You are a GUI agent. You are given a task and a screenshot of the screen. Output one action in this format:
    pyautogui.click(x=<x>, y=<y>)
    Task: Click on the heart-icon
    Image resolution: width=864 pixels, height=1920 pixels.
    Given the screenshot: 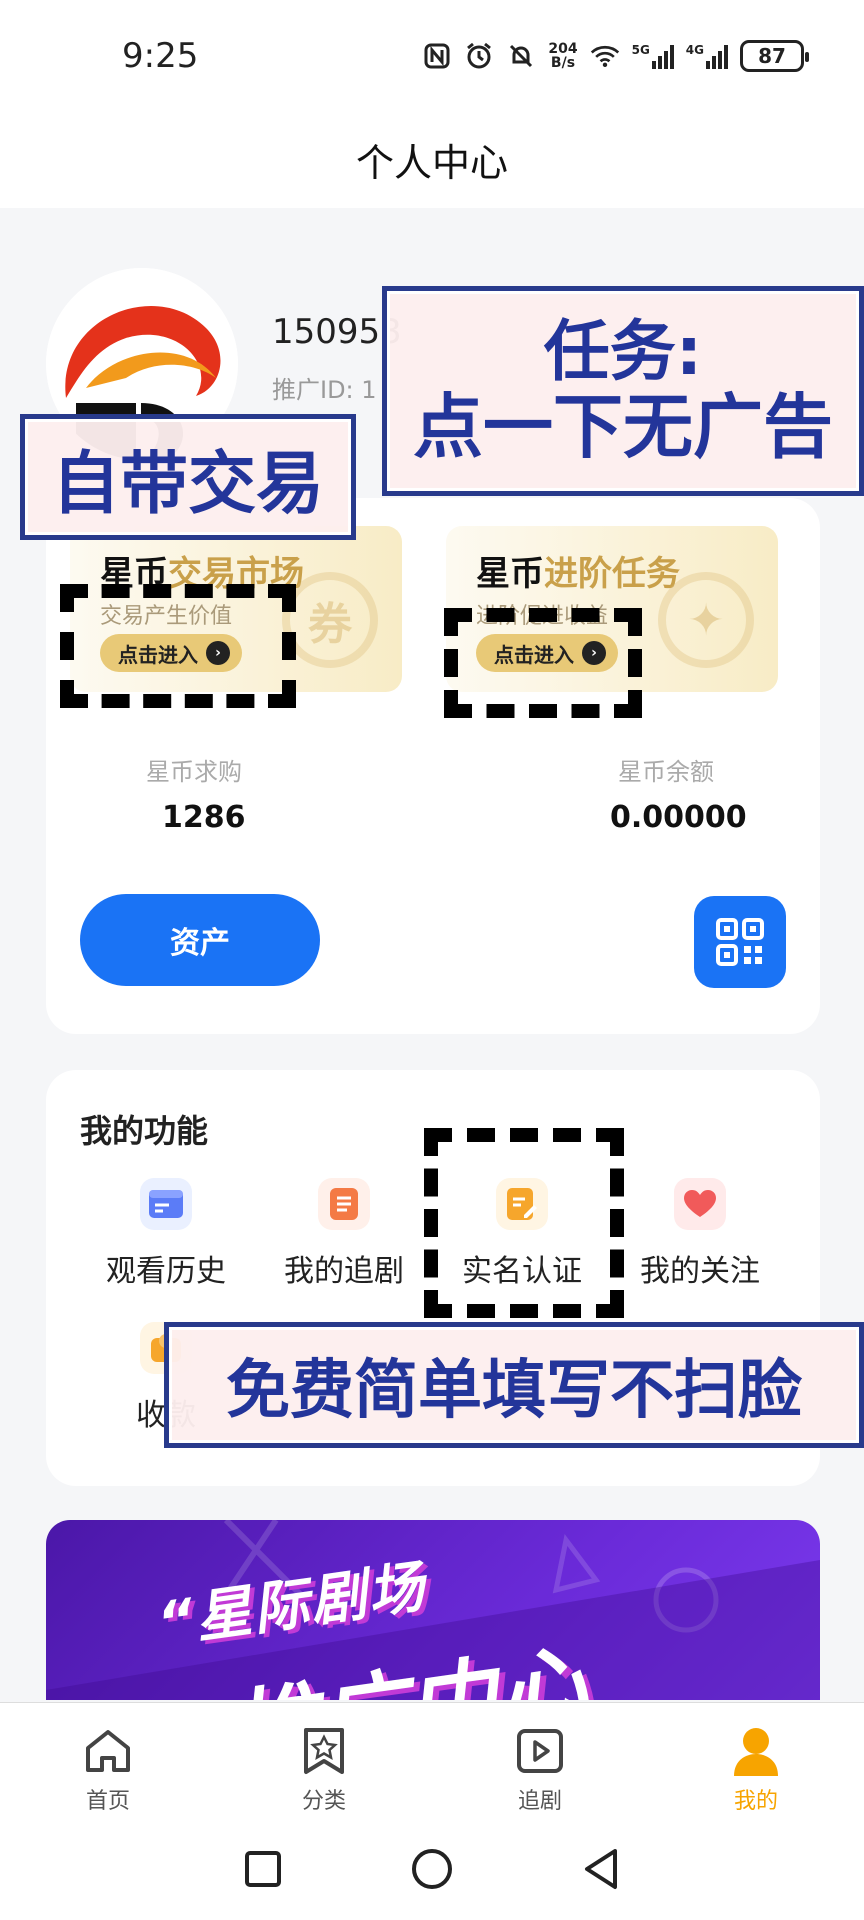 What is the action you would take?
    pyautogui.click(x=700, y=1204)
    